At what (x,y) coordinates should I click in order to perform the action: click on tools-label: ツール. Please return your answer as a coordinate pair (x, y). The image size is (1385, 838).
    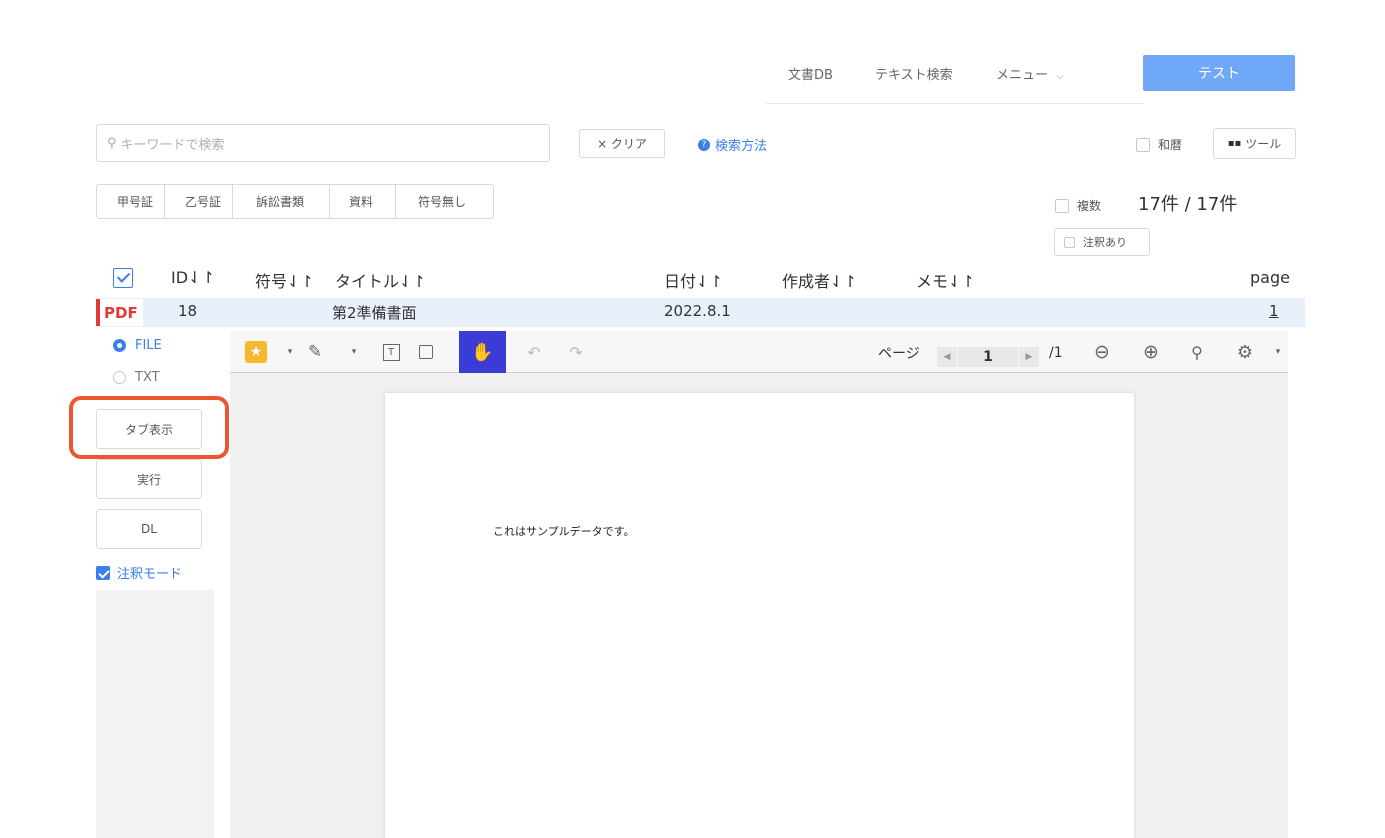
    Looking at the image, I should click on (1263, 144).